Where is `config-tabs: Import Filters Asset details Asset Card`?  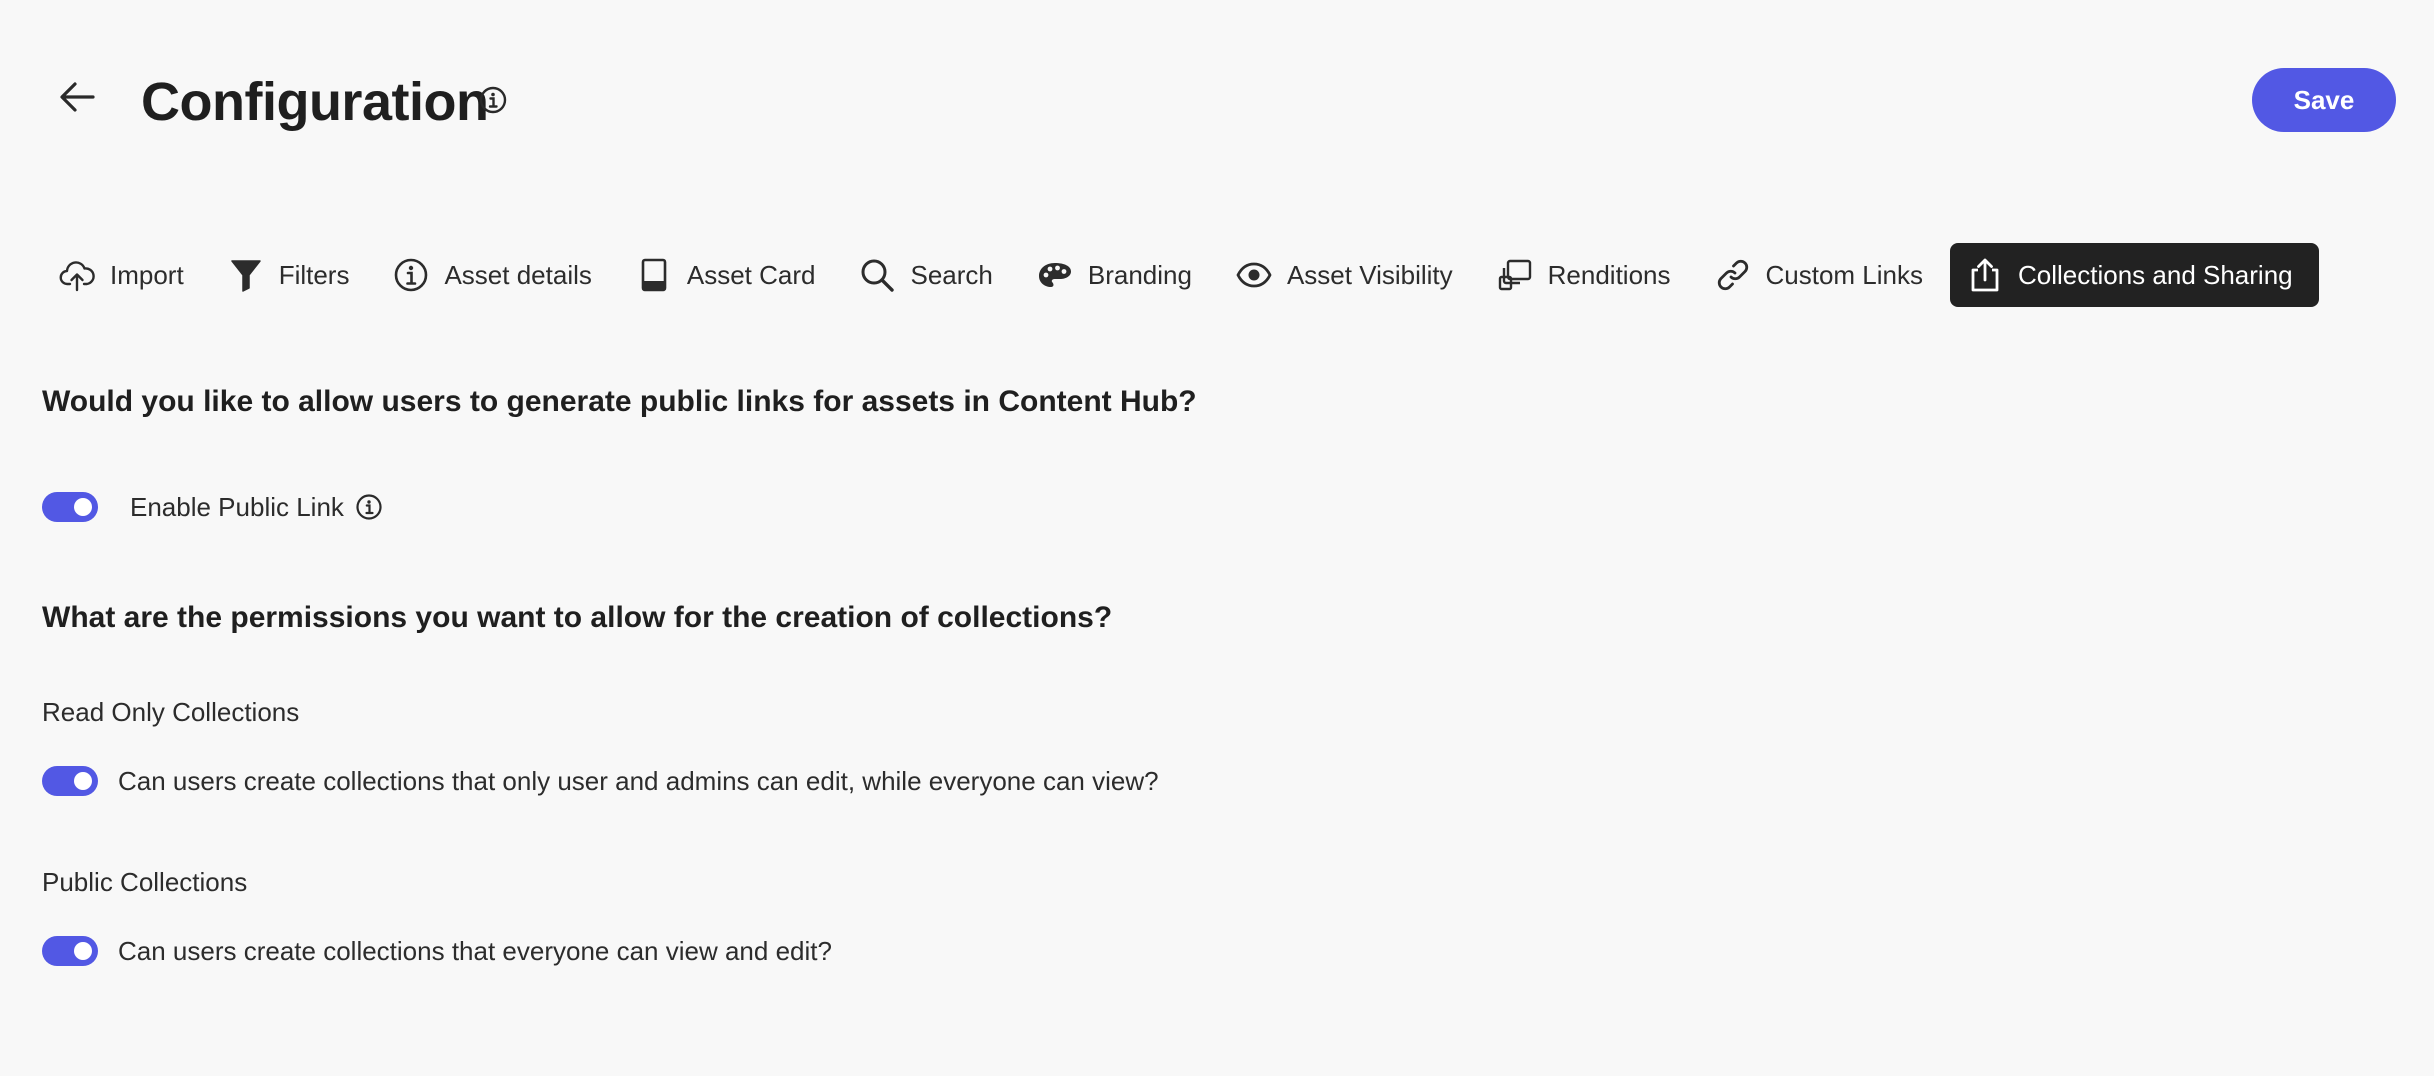 config-tabs: Import Filters Asset details Asset Card is located at coordinates (1180, 275).